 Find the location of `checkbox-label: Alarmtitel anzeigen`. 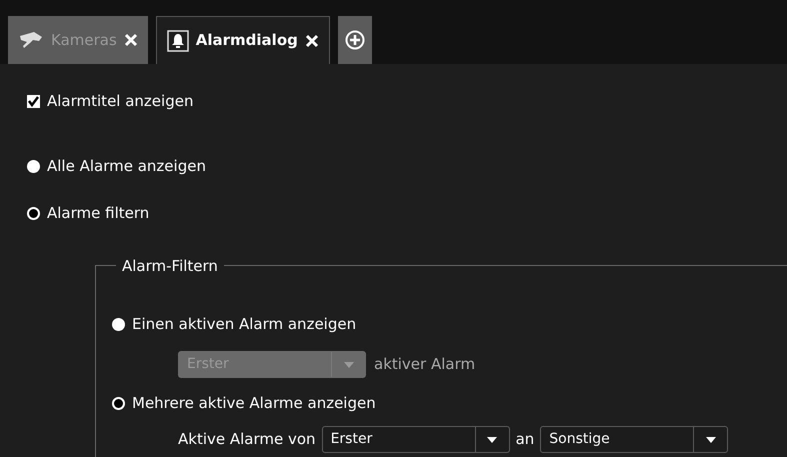

checkbox-label: Alarmtitel anzeigen is located at coordinates (120, 101).